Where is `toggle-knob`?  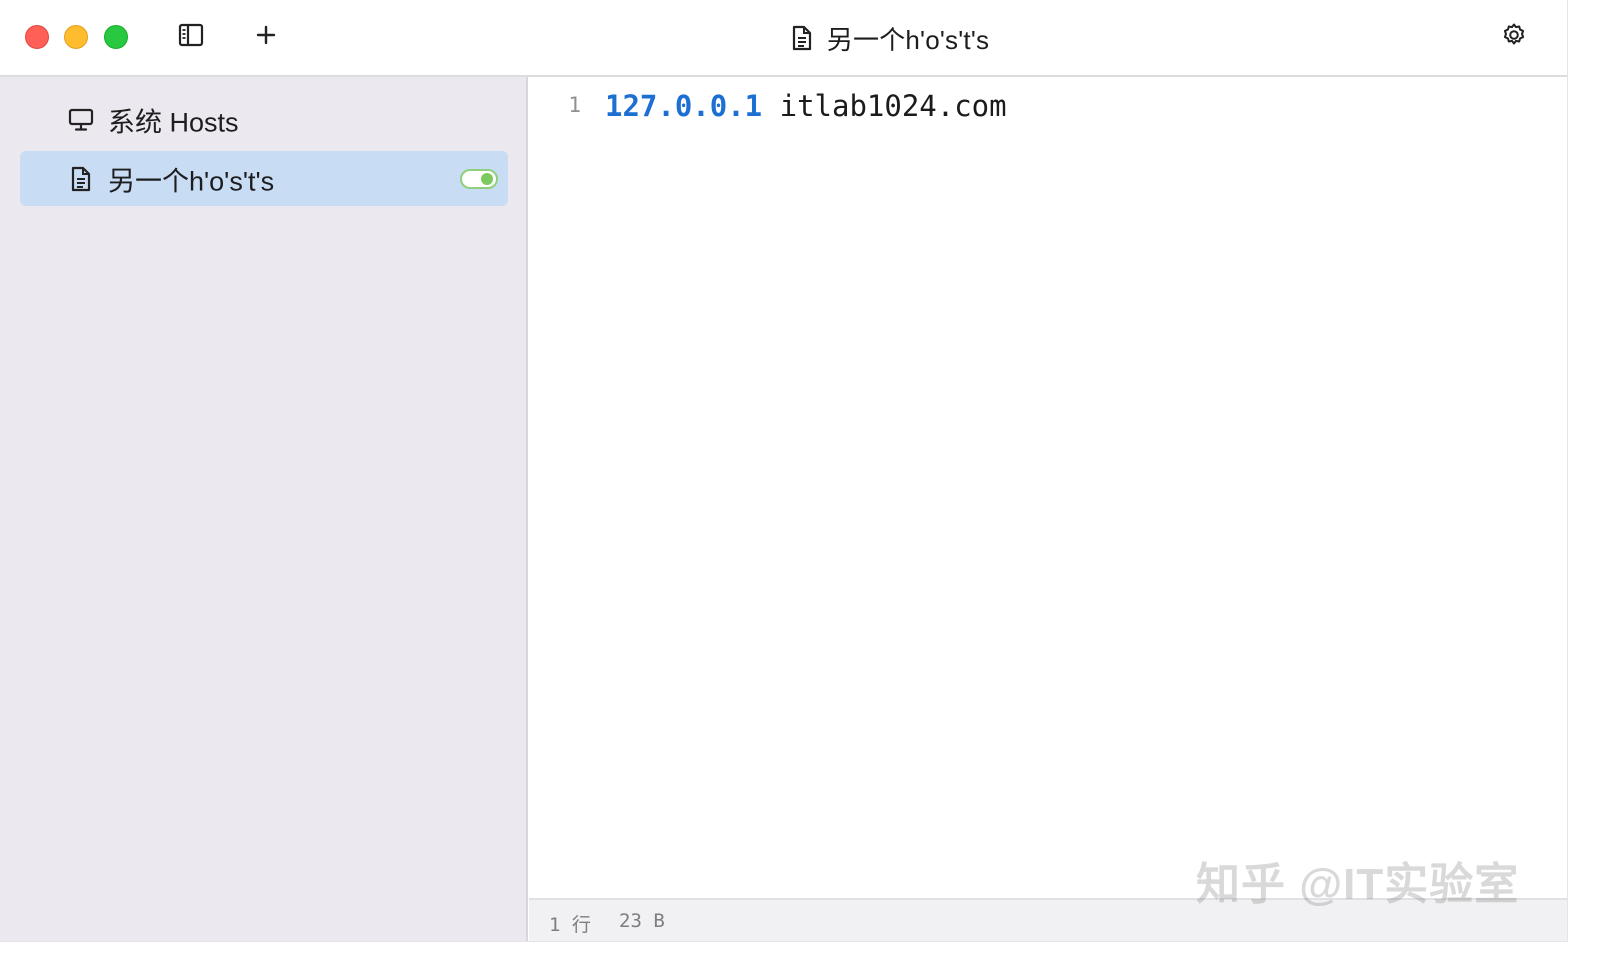
toggle-knob is located at coordinates (487, 178).